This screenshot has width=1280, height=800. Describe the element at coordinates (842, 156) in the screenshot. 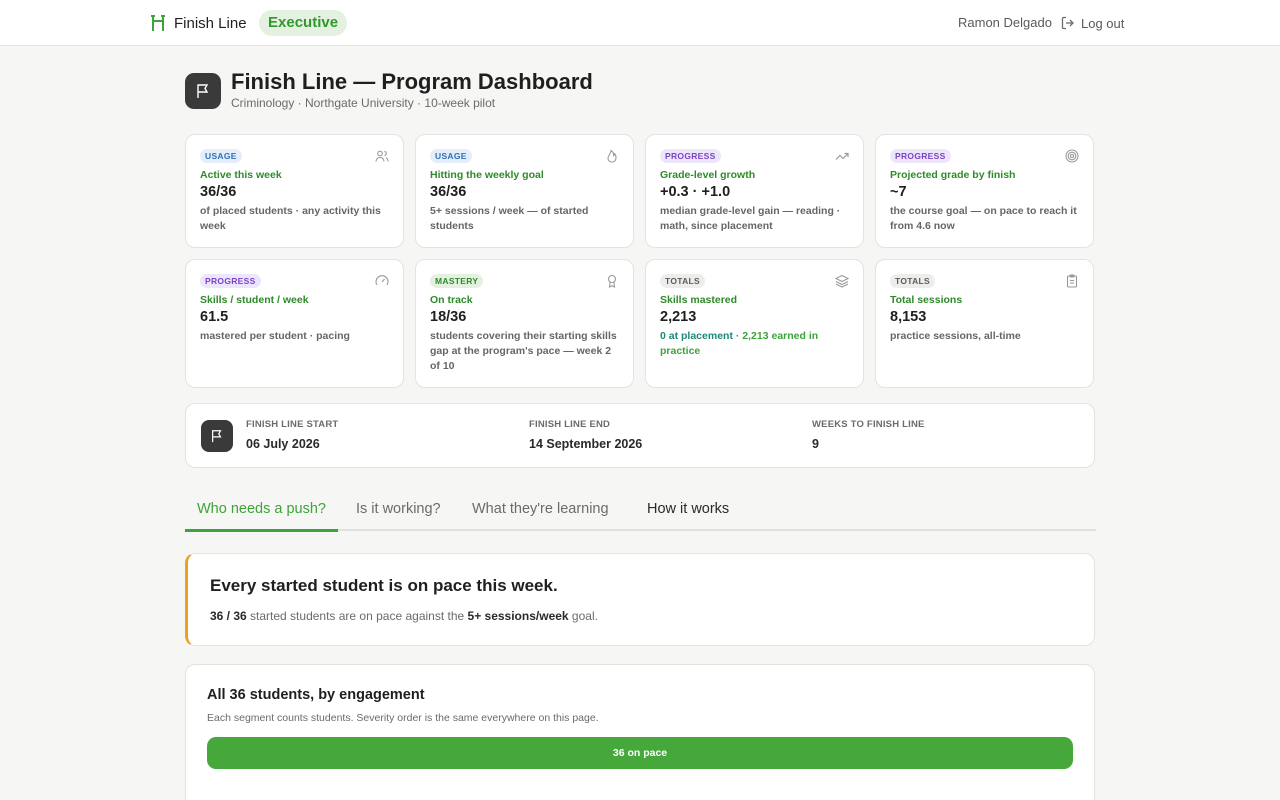

I see `trend-up-icon` at that location.